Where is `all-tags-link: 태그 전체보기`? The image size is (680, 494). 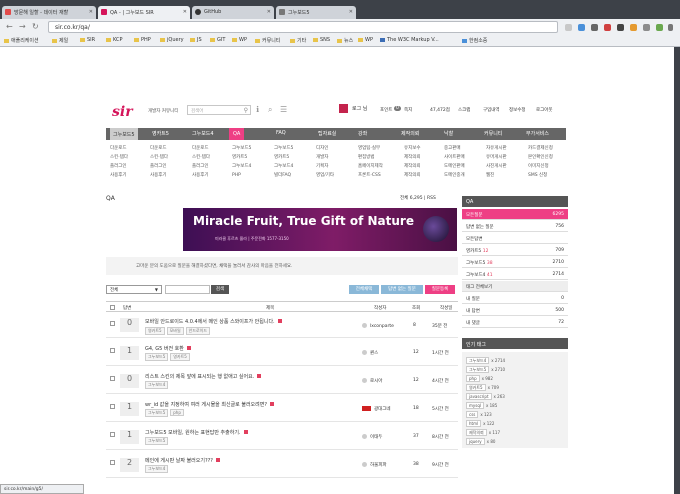 all-tags-link: 태그 전체보기 is located at coordinates (515, 286).